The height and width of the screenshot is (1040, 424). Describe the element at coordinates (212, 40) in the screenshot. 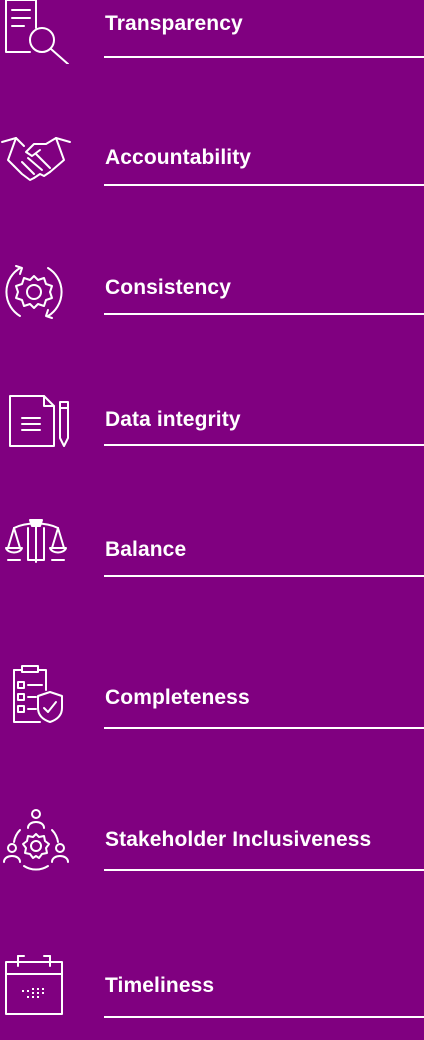

I see `principle-item-transparency: Transparency` at that location.